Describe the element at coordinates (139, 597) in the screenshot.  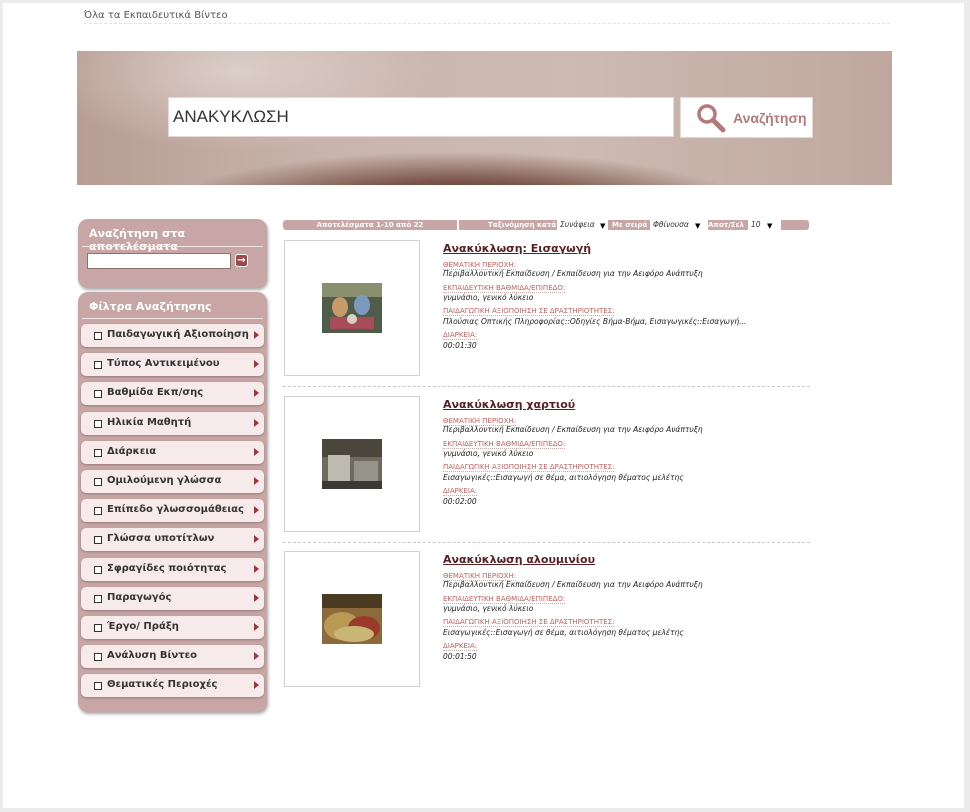
I see `filter-label: Παραγωγός` at that location.